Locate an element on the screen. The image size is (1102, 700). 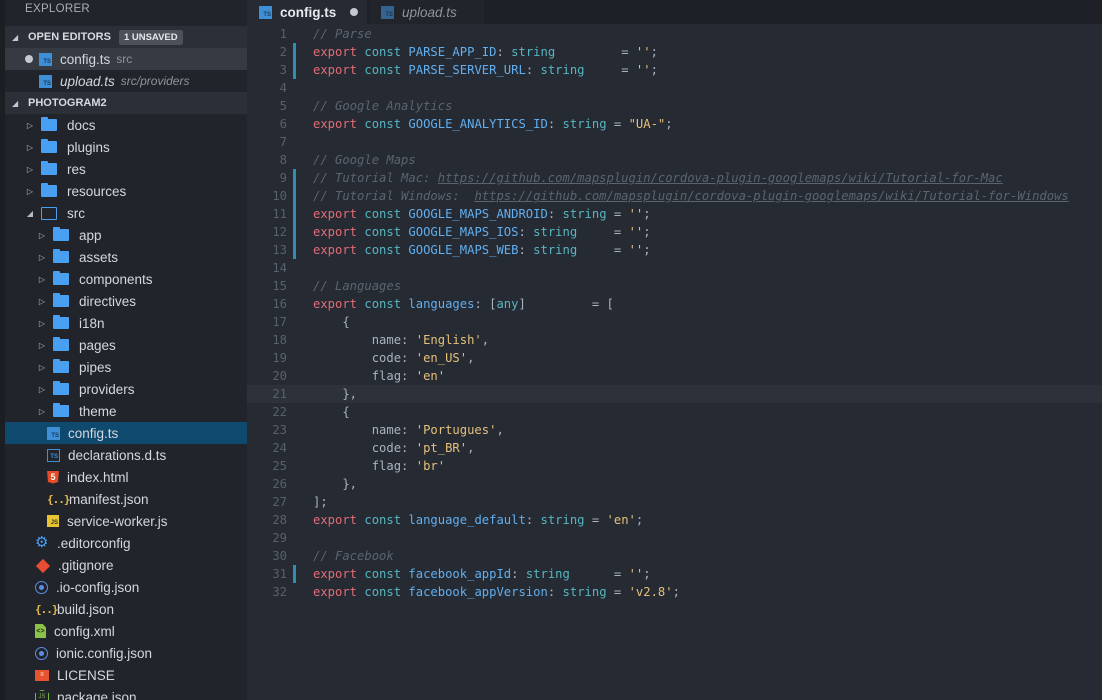
tab-upload-ts: TS upload.ts is located at coordinates (426, 12).